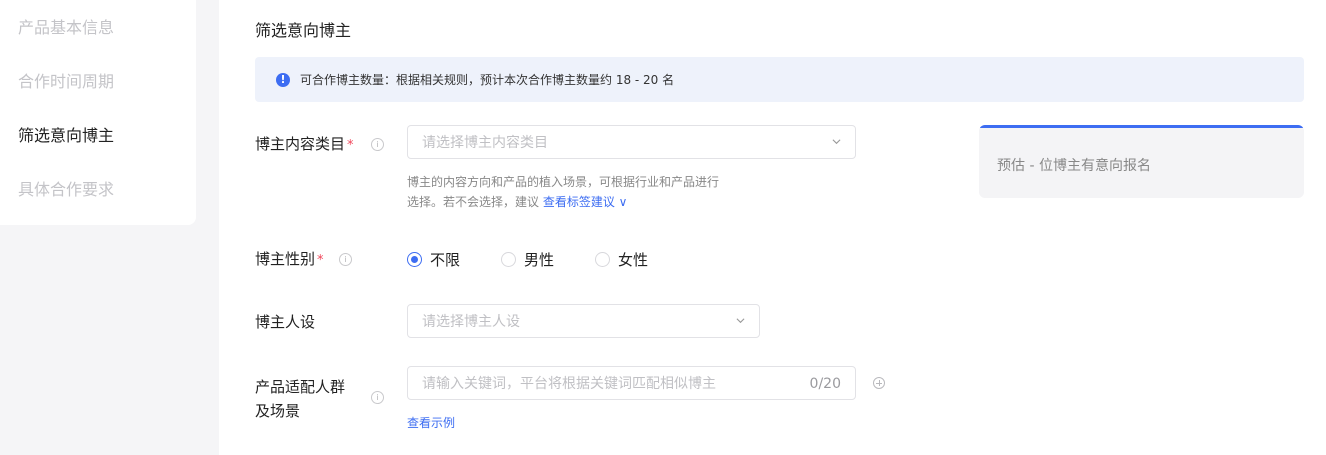 This screenshot has height=455, width=1326. Describe the element at coordinates (779, 79) in the screenshot. I see `notice-banner: ! 可合作博主数量：根据相关规则，预计本次合作博主数量约 18 - 20 名` at that location.